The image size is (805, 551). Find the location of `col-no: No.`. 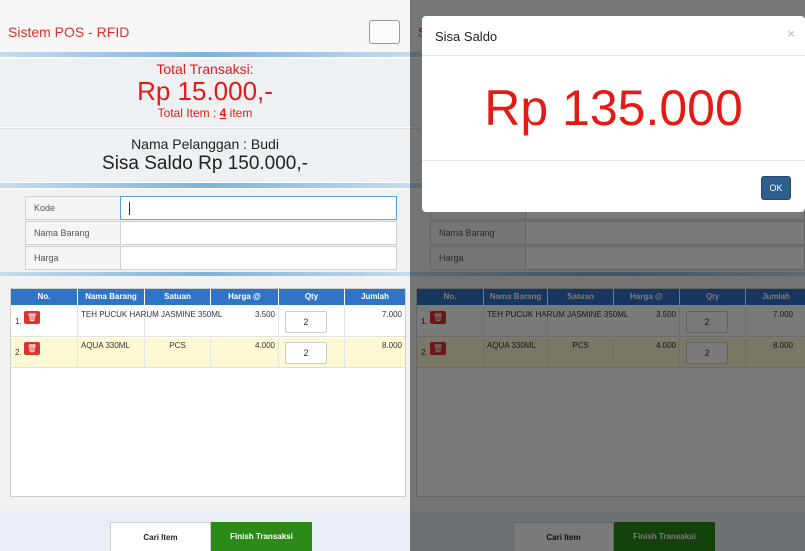

col-no: No. is located at coordinates (44, 297).